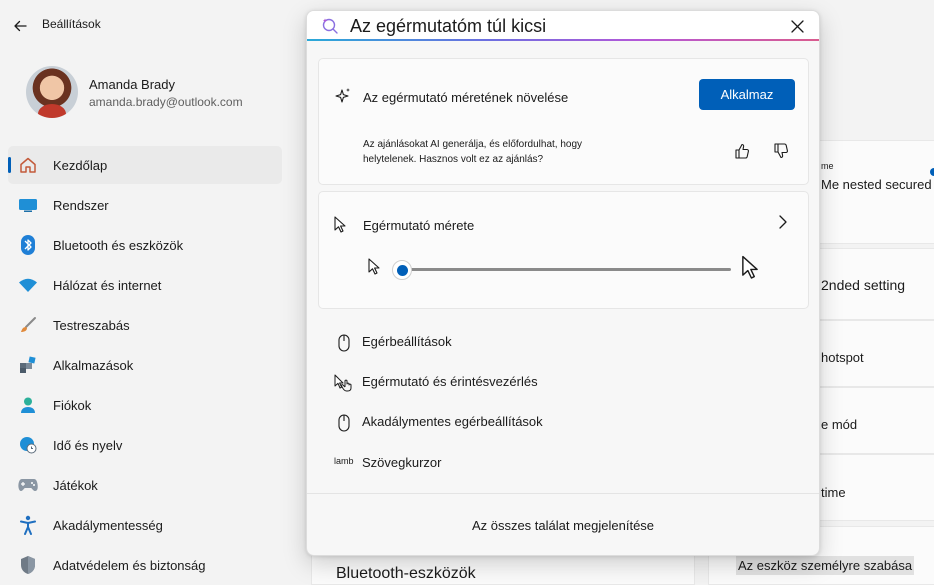  Describe the element at coordinates (343, 98) in the screenshot. I see `sparkle-icon` at that location.